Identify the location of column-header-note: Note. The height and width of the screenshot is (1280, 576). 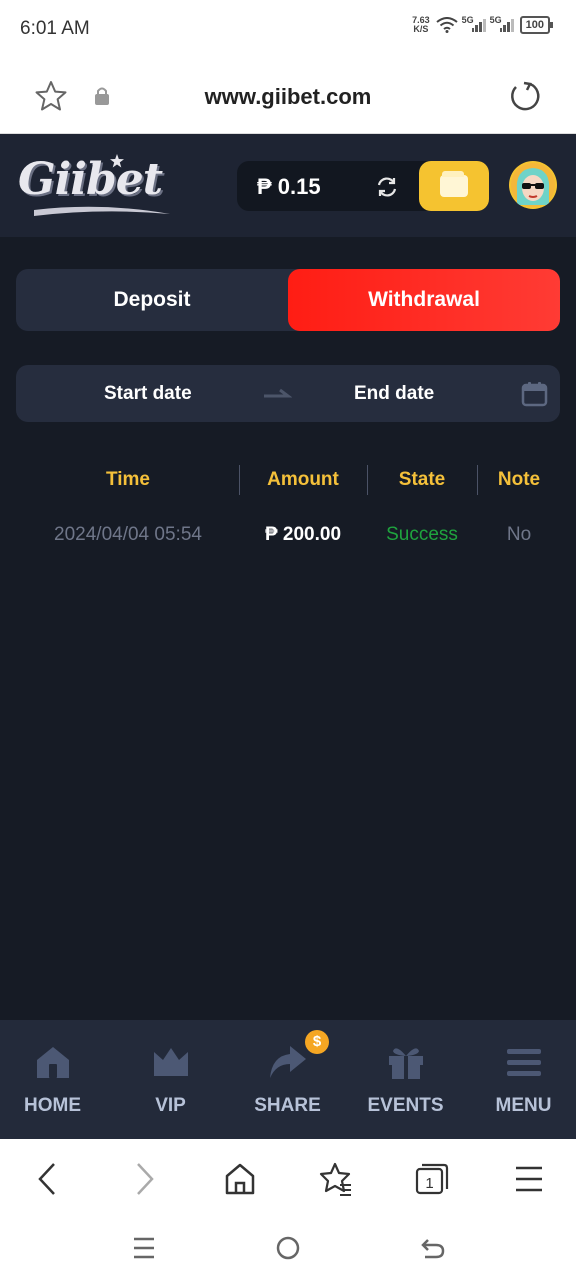
(519, 479).